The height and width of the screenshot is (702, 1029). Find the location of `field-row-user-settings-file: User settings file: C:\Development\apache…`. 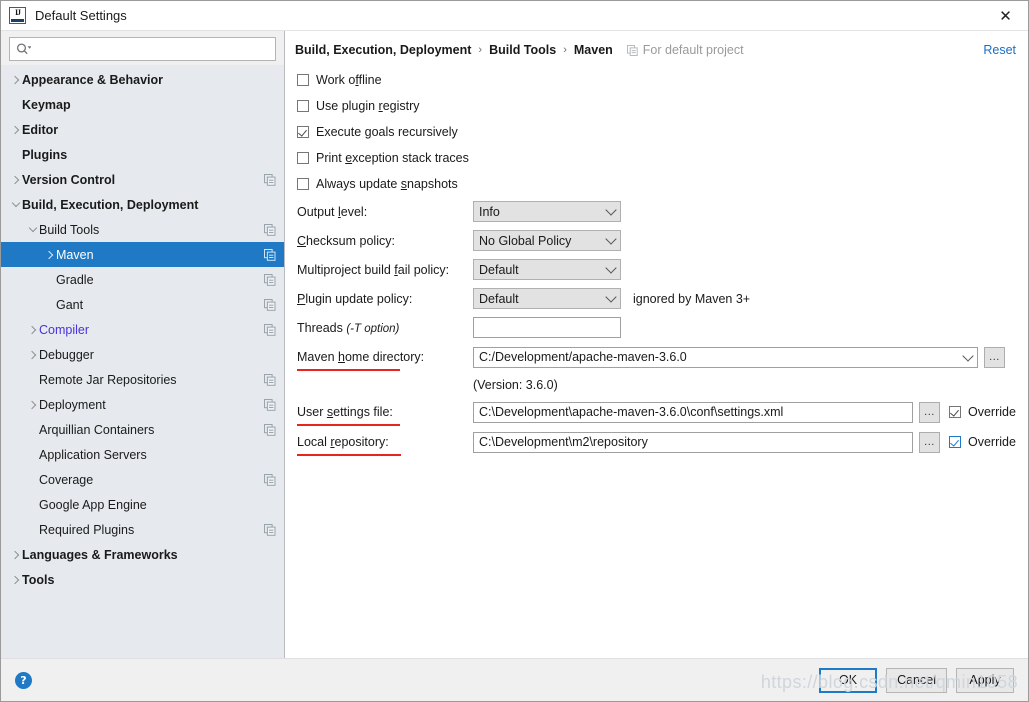

field-row-user-settings-file: User settings file: C:\Development\apache… is located at coordinates (659, 412).